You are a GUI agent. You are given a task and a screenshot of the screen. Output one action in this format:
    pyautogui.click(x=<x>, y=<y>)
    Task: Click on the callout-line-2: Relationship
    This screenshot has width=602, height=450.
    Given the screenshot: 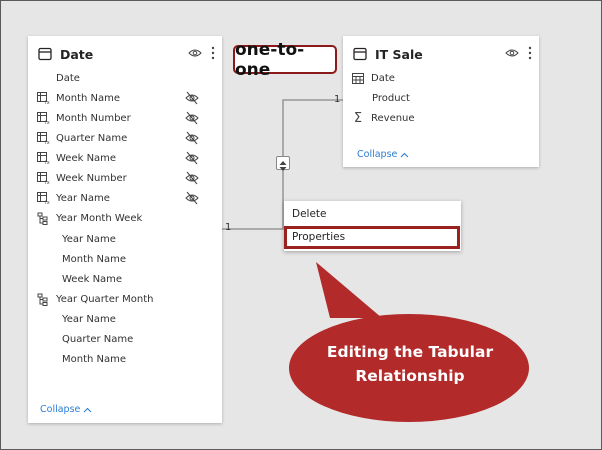 What is the action you would take?
    pyautogui.click(x=410, y=376)
    